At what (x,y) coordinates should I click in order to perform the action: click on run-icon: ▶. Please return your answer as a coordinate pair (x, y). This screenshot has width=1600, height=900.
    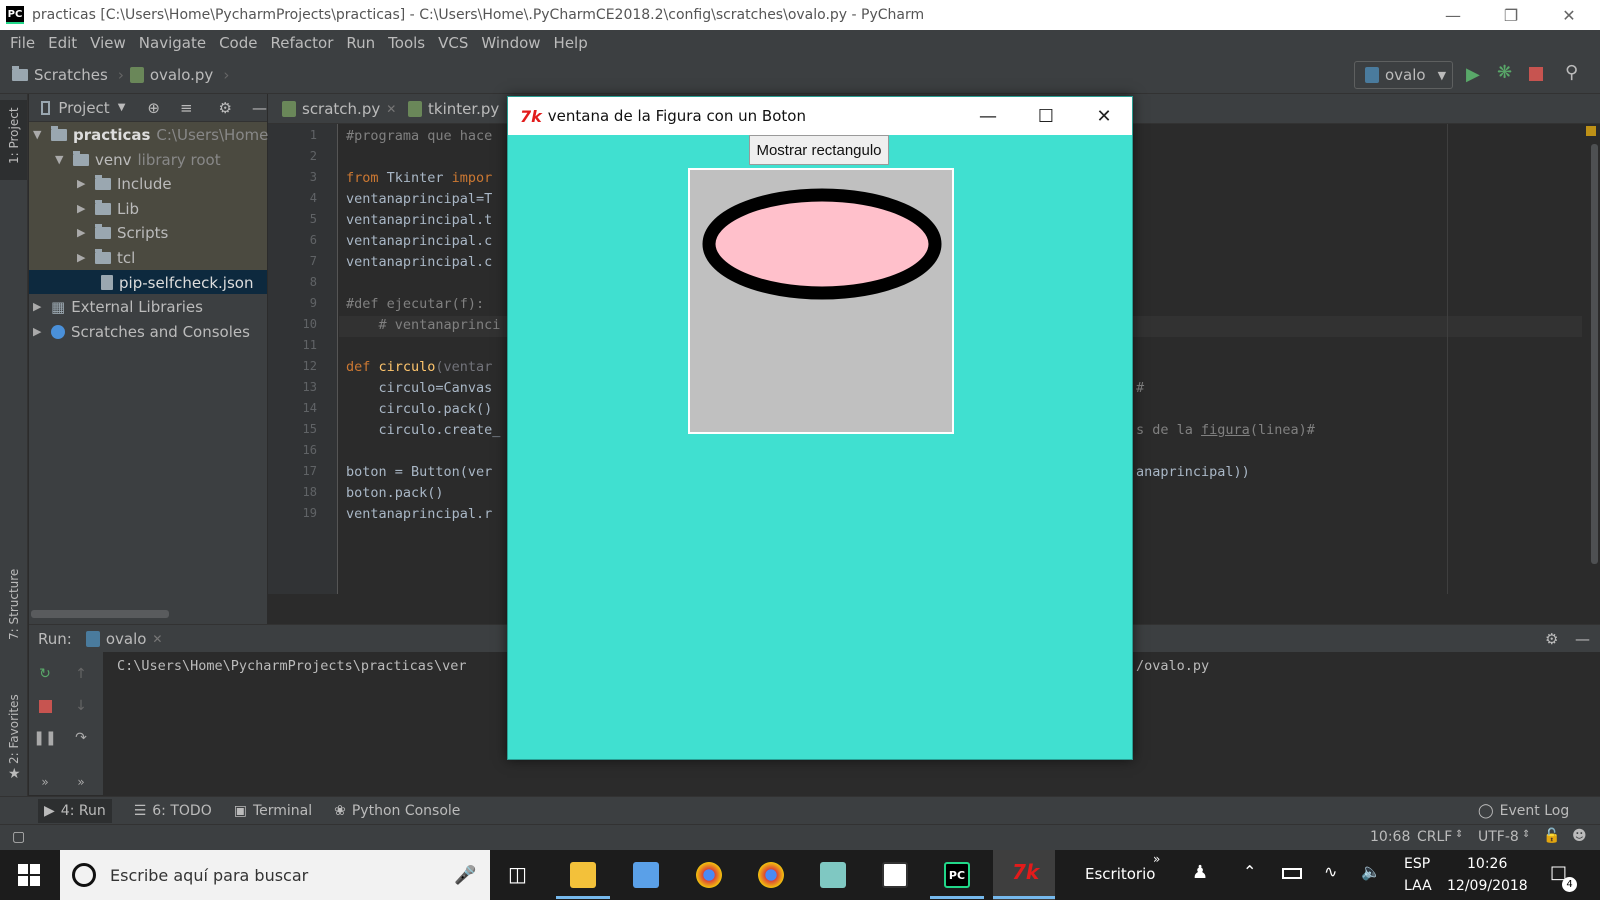
    Looking at the image, I should click on (1473, 74).